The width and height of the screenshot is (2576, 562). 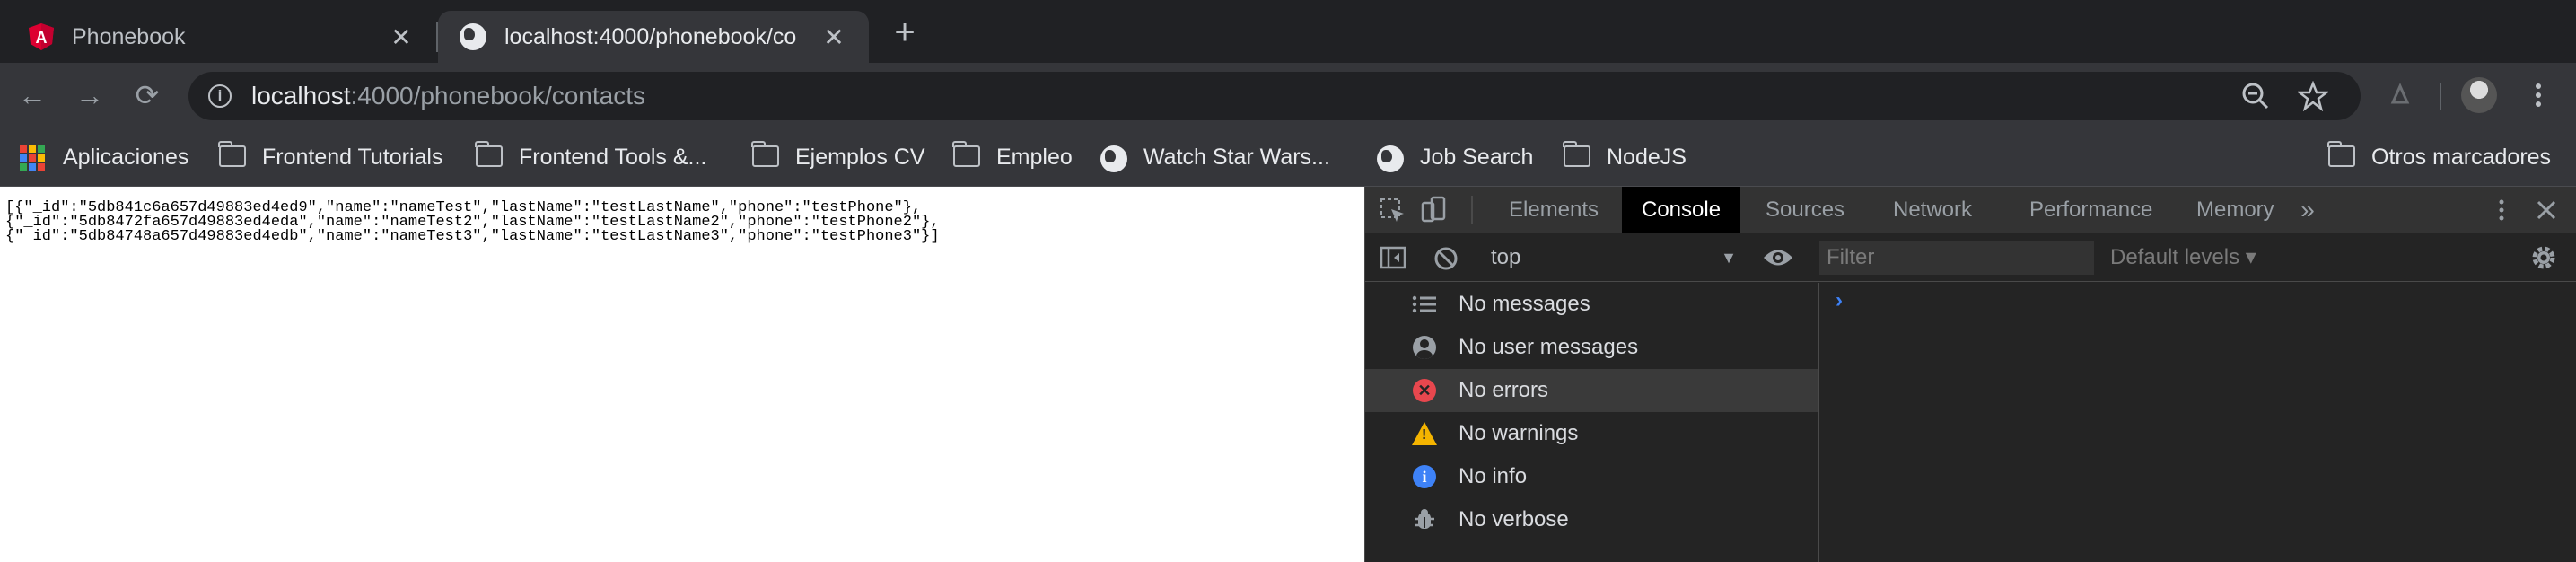 I want to click on sidebar-item-label: No info, so click(x=1493, y=476).